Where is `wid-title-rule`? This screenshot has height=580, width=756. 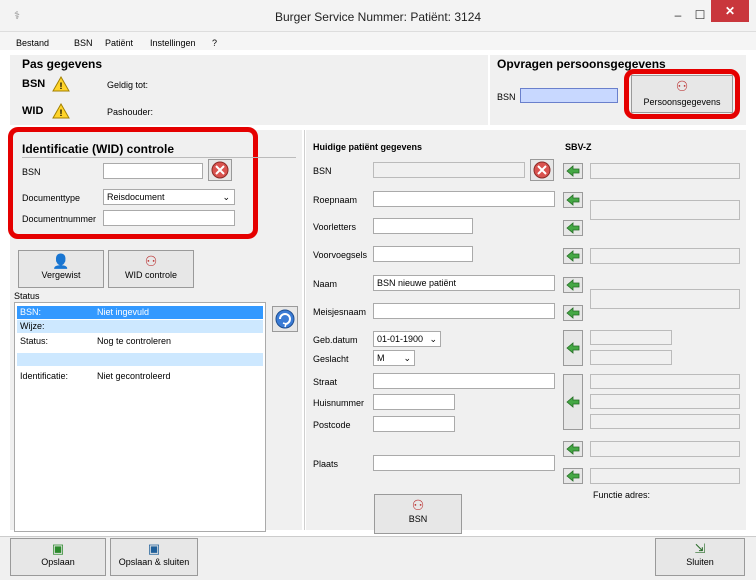
wid-title-rule is located at coordinates (159, 157).